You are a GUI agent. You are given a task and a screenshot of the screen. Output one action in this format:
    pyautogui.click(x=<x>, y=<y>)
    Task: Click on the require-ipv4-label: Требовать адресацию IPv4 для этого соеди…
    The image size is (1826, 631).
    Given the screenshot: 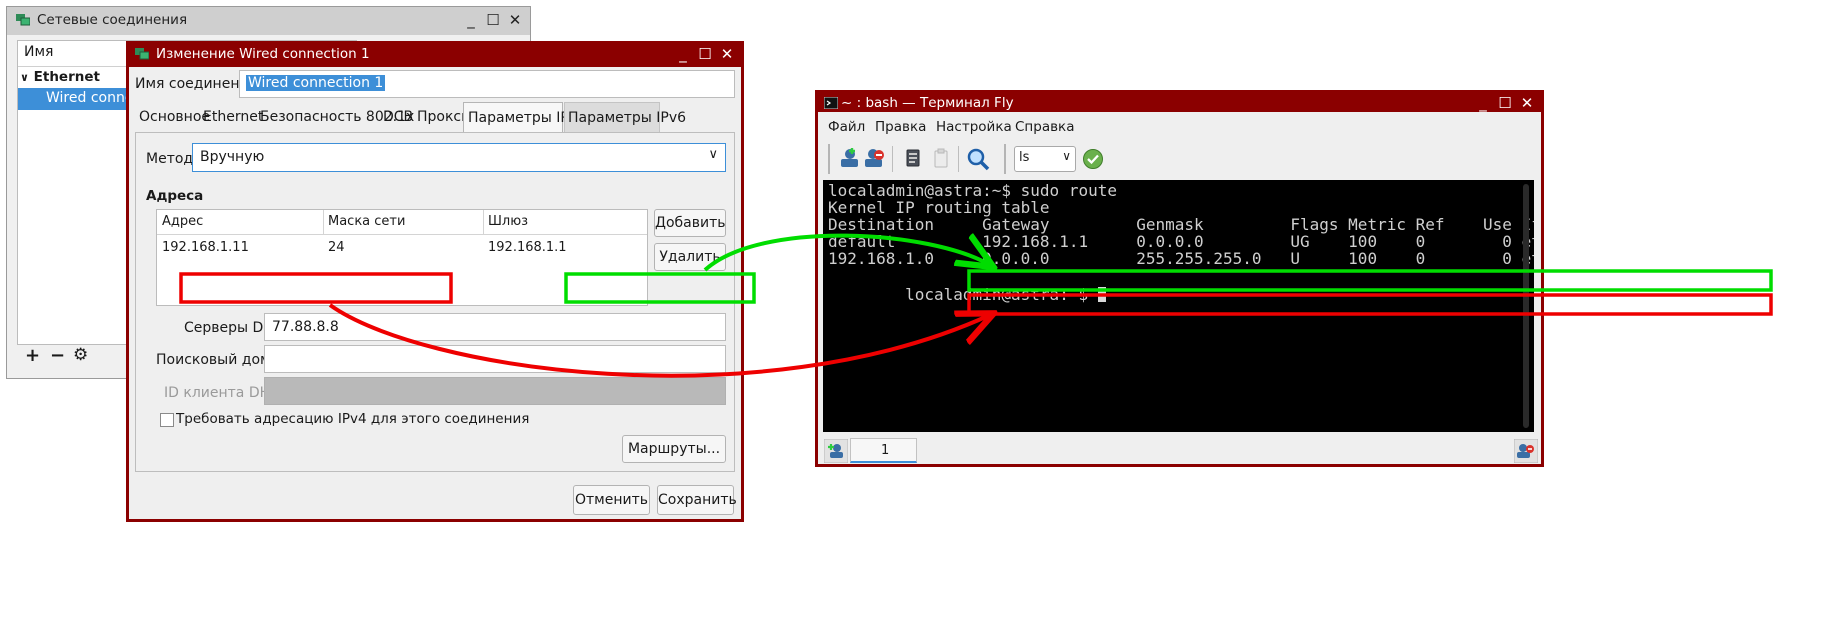 What is the action you would take?
    pyautogui.click(x=352, y=419)
    